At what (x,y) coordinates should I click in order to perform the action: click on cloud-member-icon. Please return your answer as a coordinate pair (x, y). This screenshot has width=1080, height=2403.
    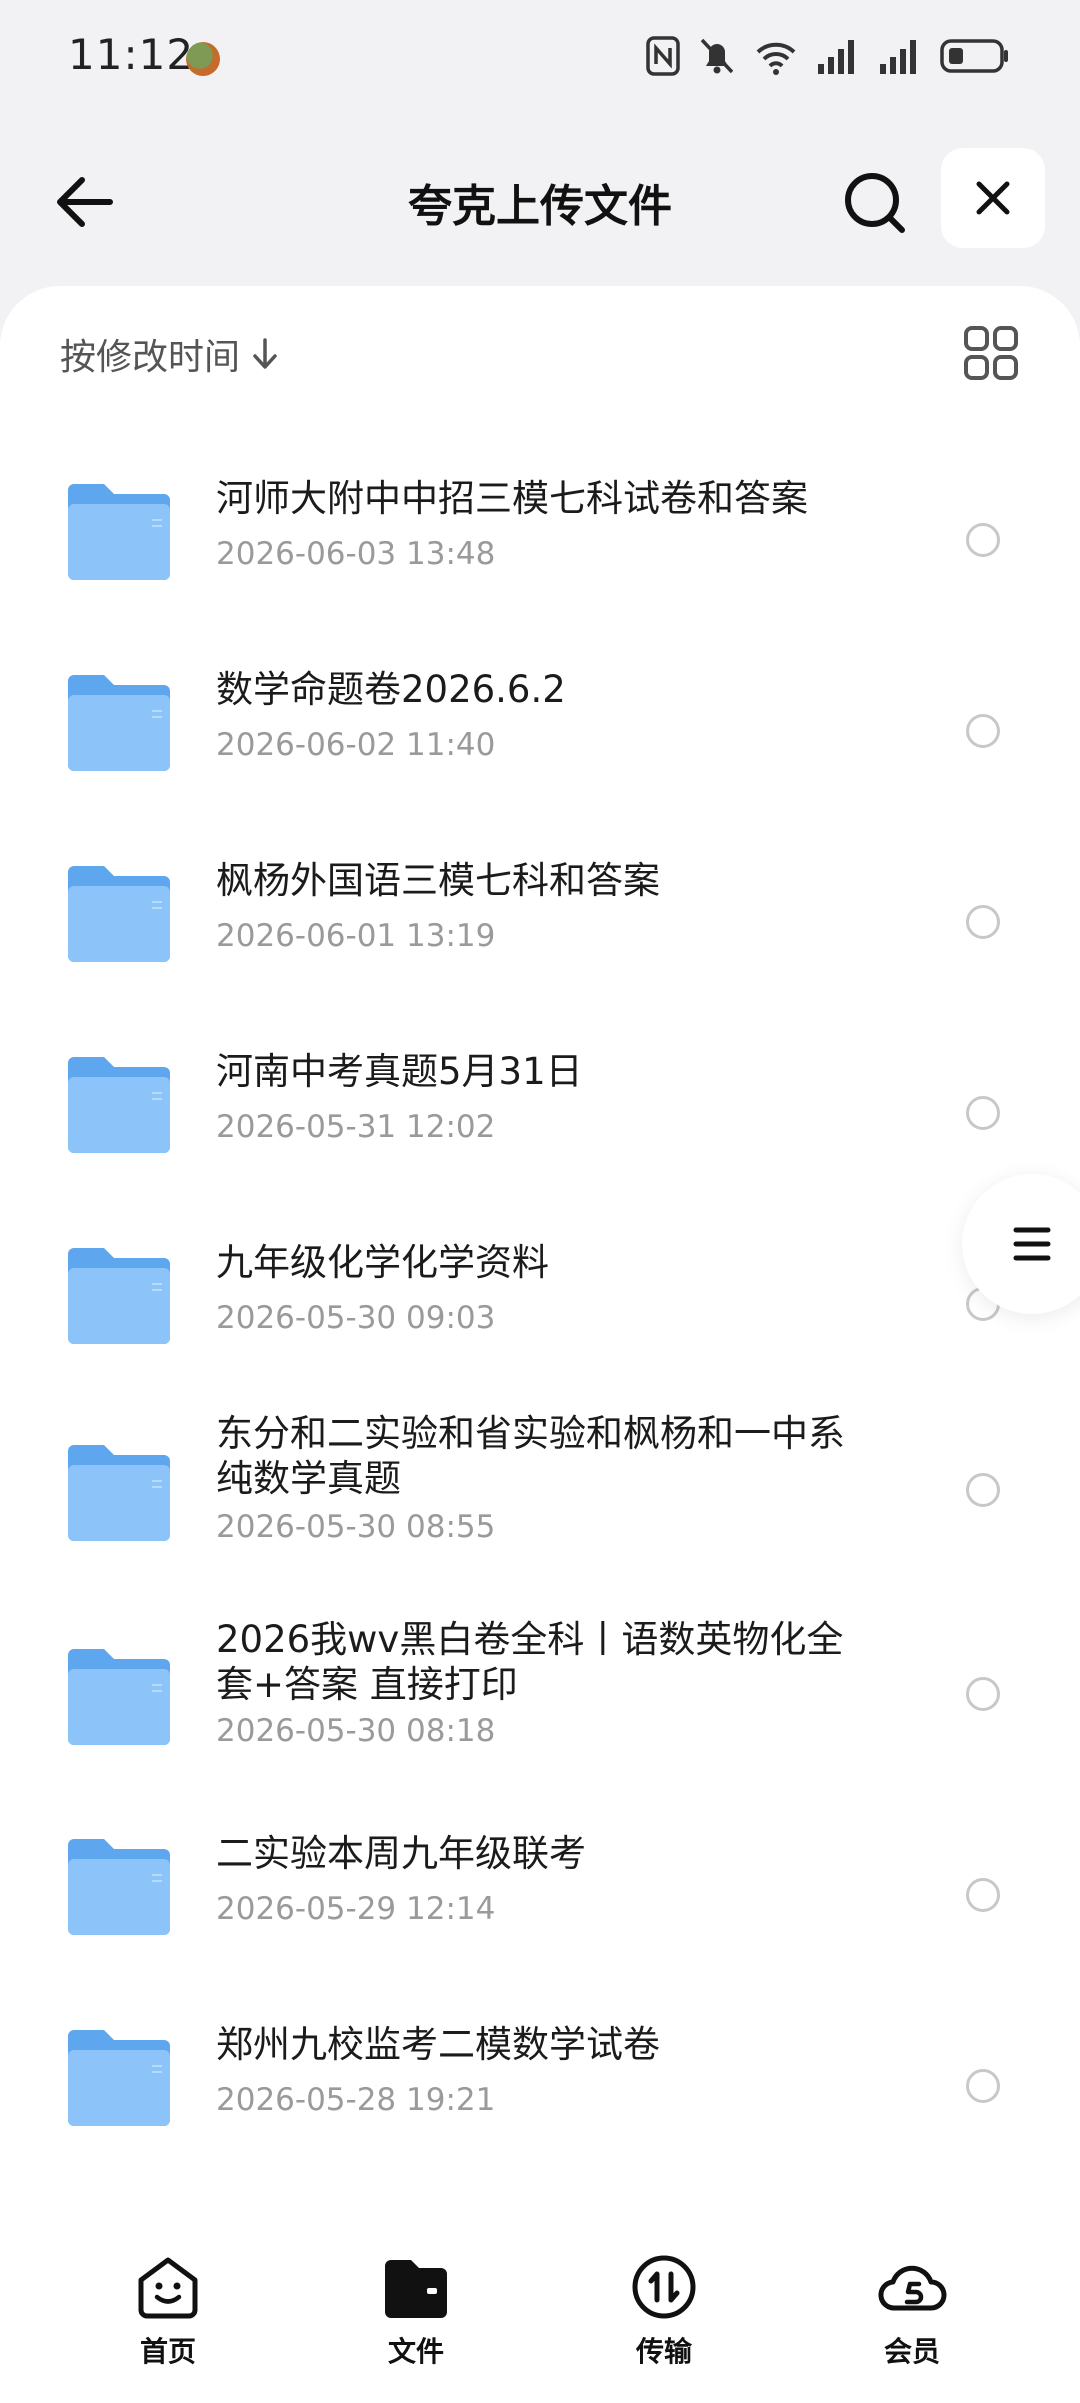
    Looking at the image, I should click on (912, 2288).